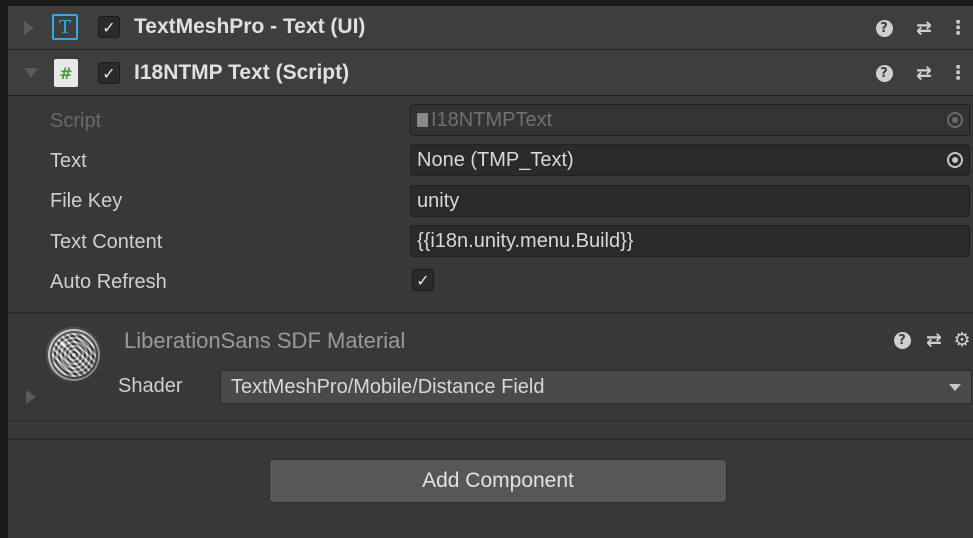 This screenshot has width=973, height=538. What do you see at coordinates (68, 161) in the screenshot?
I see `text-field-label: Text` at bounding box center [68, 161].